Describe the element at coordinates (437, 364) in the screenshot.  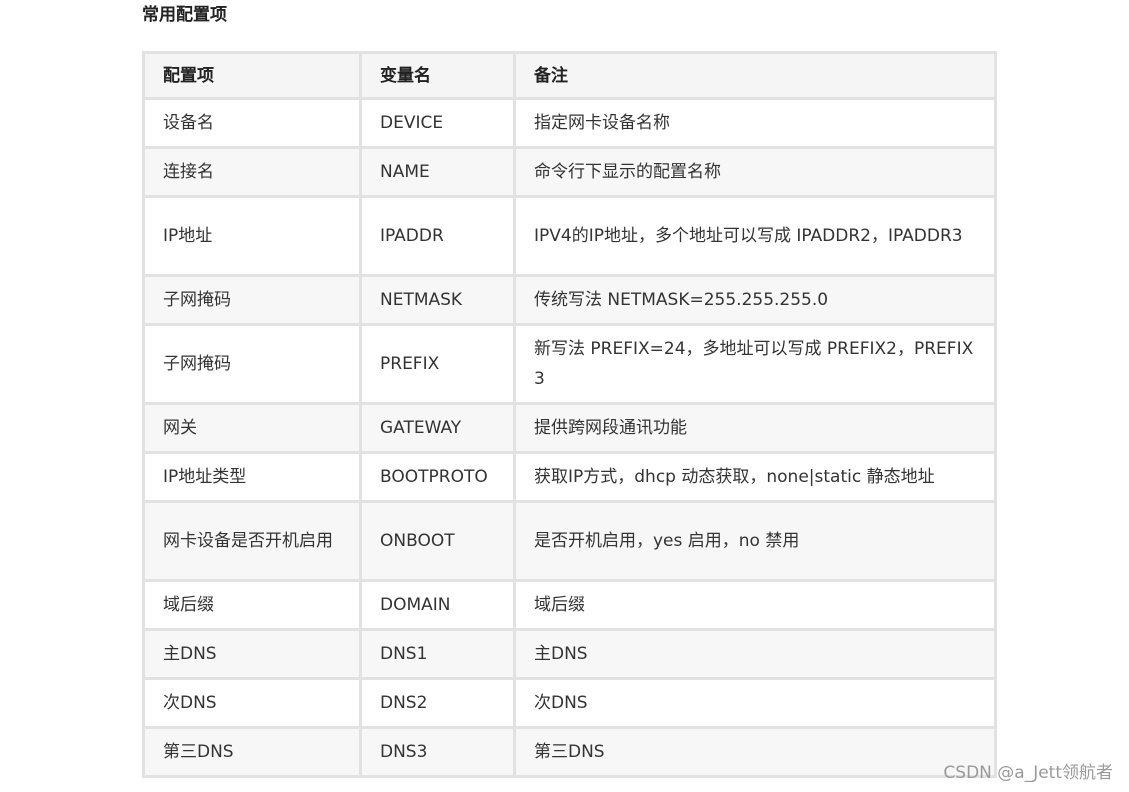
I see `cell-variable-name: PREFIX` at that location.